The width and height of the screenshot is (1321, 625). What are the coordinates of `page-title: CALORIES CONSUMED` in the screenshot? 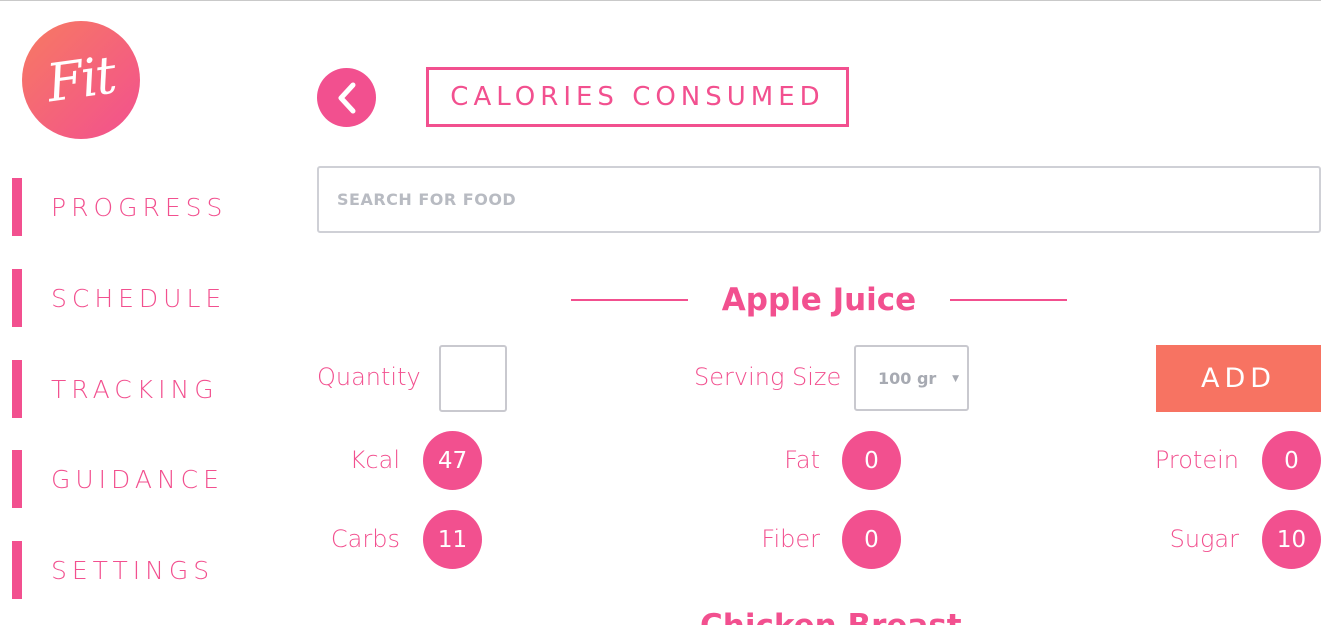 It's located at (637, 97).